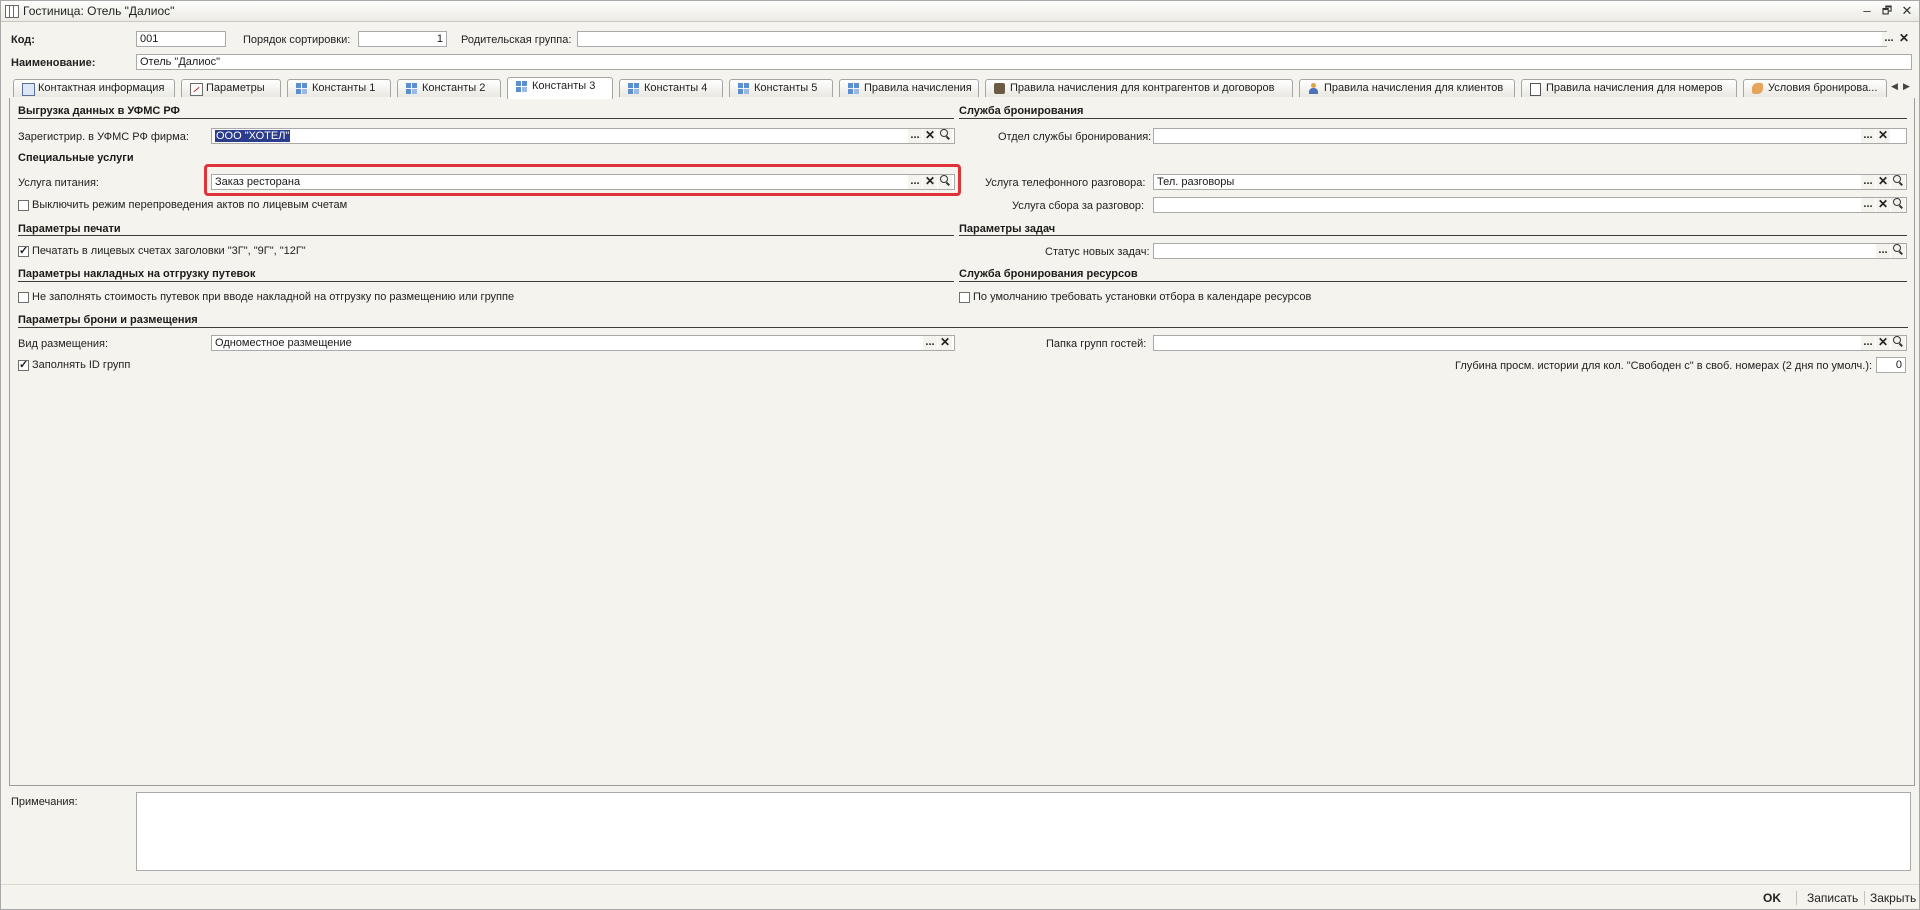  Describe the element at coordinates (1883, 182) in the screenshot. I see `phone-service-clear-button: ✕` at that location.